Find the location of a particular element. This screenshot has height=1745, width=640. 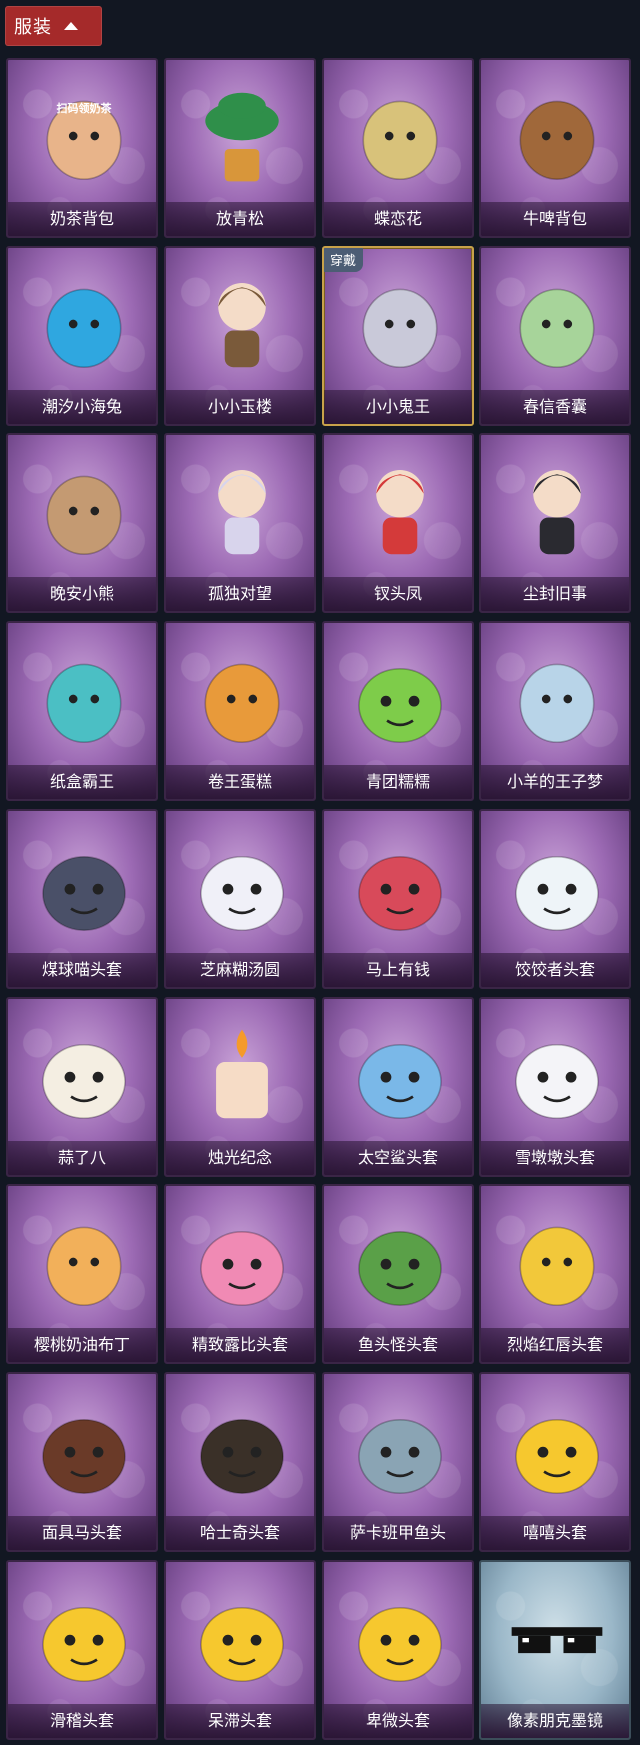

outfit-item-card: 哈士奇头套 is located at coordinates (240, 1462).